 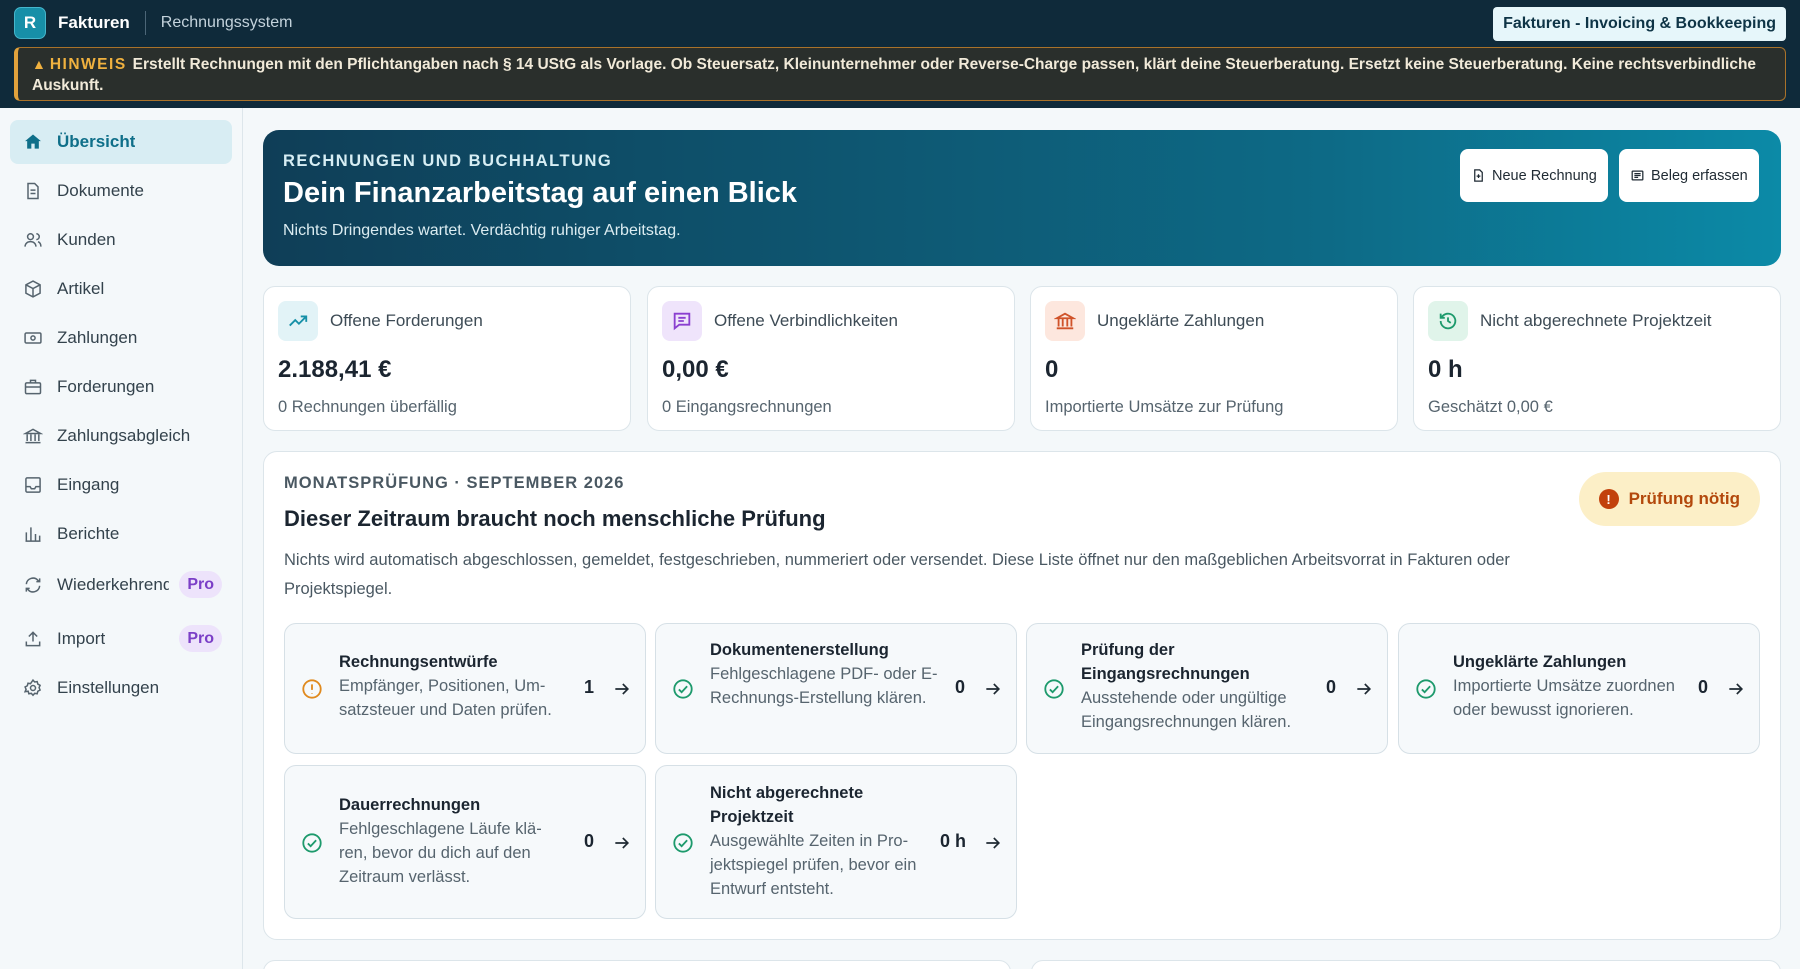 What do you see at coordinates (1689, 175) in the screenshot?
I see `add-receipt-button: Beleg erfassen` at bounding box center [1689, 175].